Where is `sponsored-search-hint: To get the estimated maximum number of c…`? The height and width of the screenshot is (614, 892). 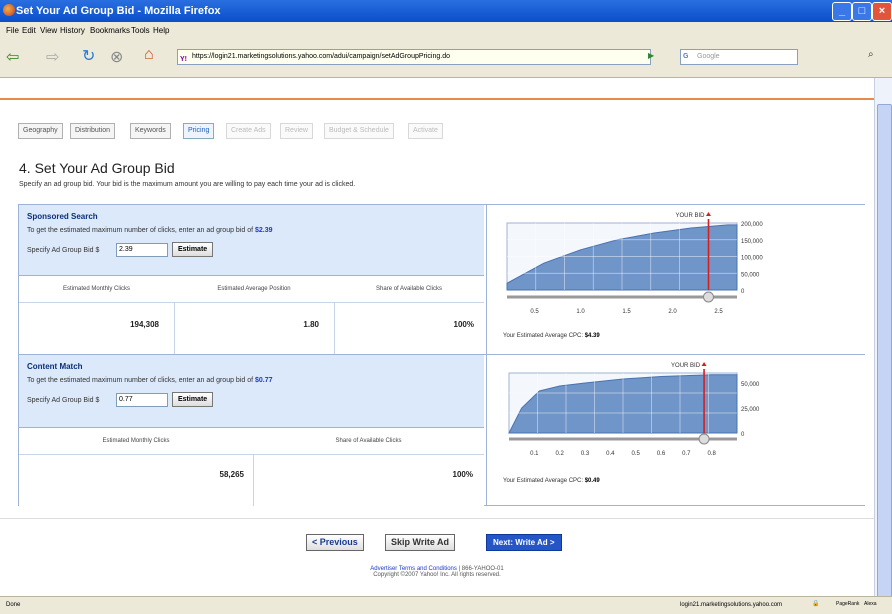 sponsored-search-hint: To get the estimated maximum number of c… is located at coordinates (150, 230).